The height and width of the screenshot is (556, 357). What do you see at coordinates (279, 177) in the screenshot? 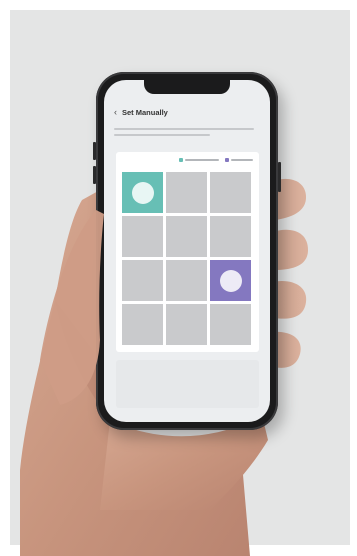
I see `power-button` at bounding box center [279, 177].